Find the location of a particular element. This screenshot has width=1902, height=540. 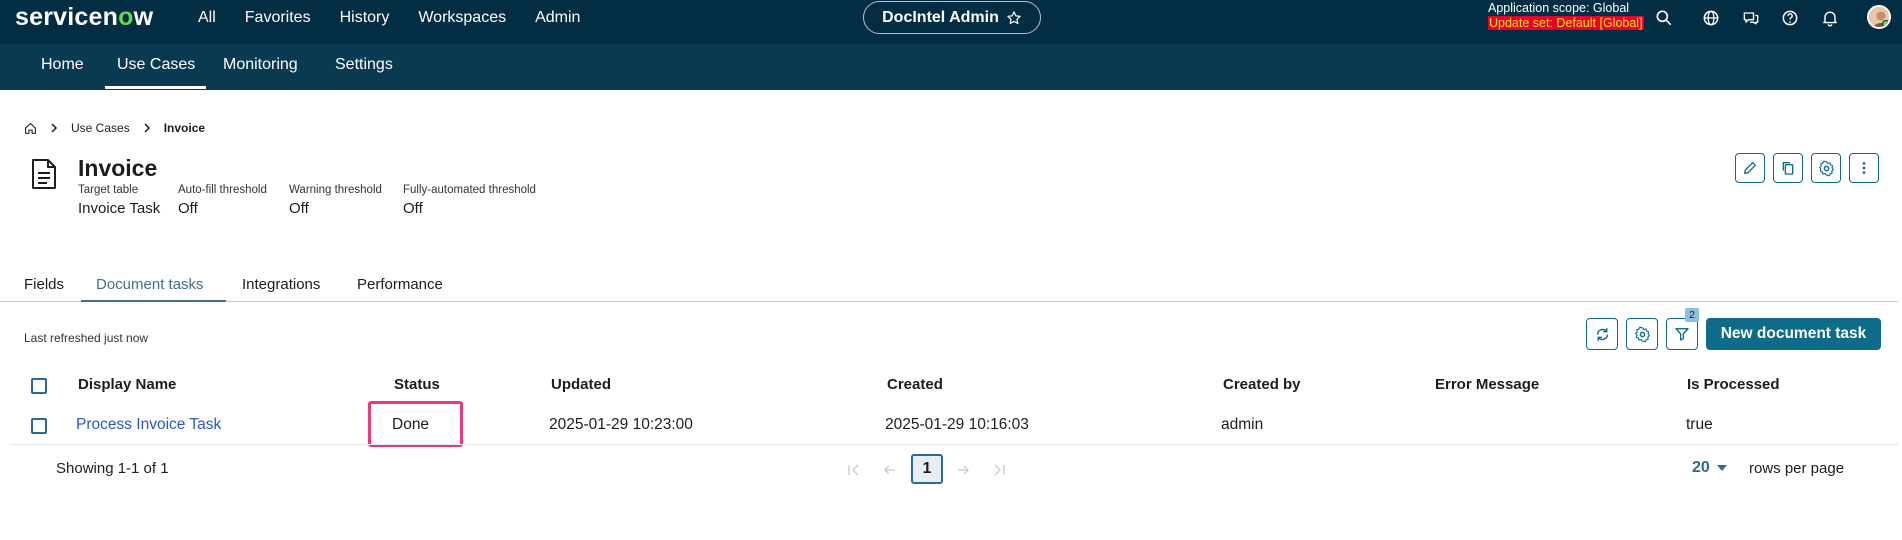

home-icon is located at coordinates (30, 128).